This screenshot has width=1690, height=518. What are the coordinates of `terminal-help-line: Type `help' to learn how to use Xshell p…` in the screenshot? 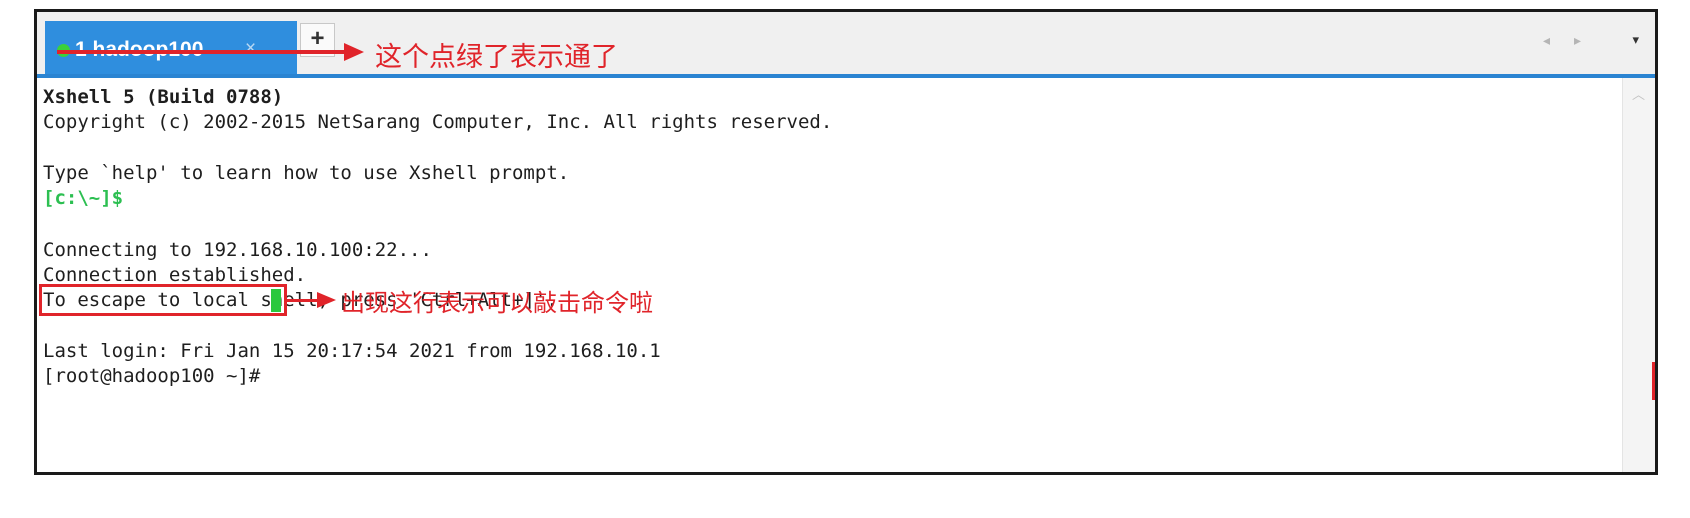 It's located at (306, 173).